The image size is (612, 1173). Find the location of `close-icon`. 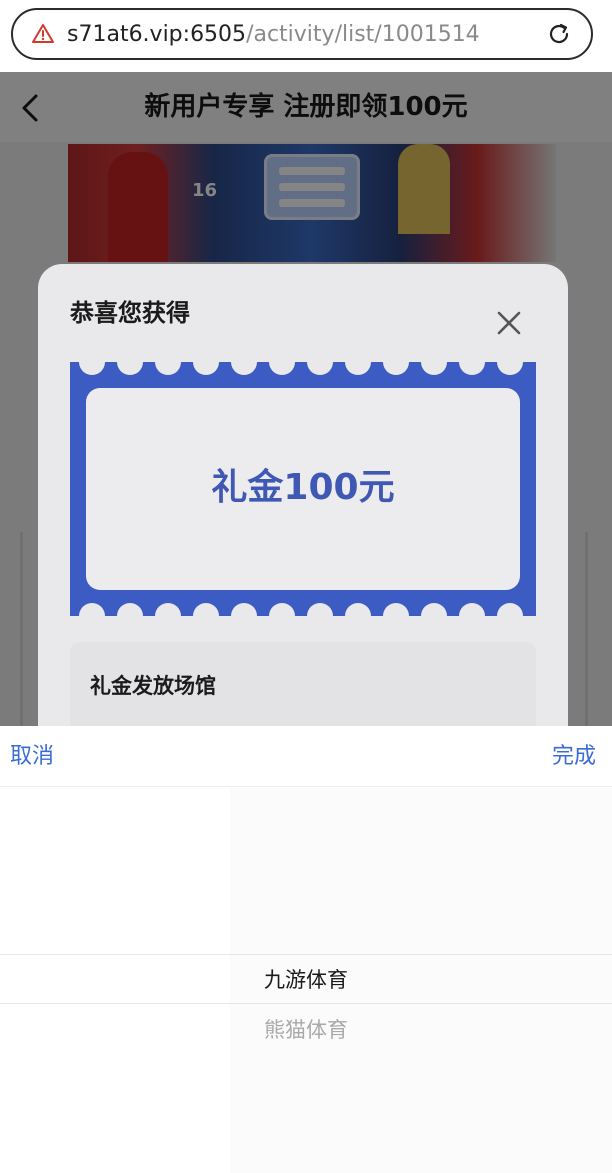

close-icon is located at coordinates (509, 323).